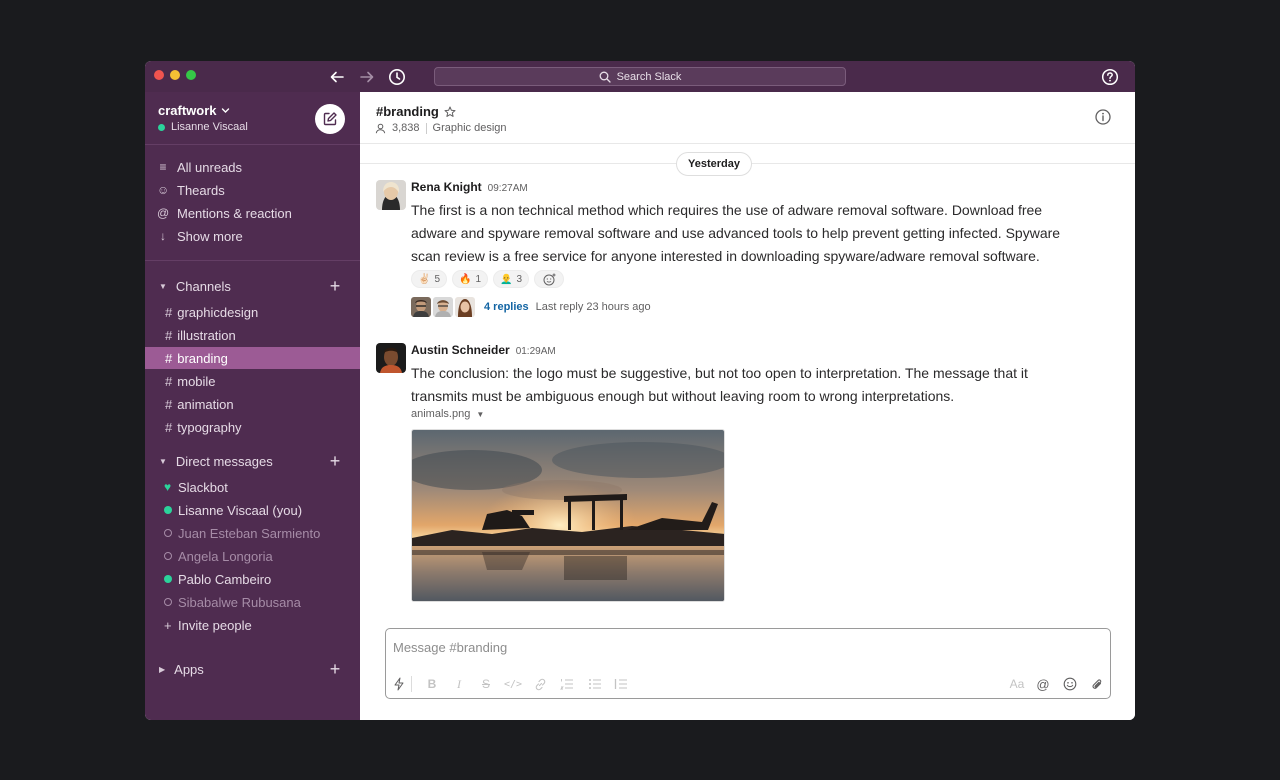 The width and height of the screenshot is (1280, 780). What do you see at coordinates (159, 75) in the screenshot?
I see `close-window-button` at bounding box center [159, 75].